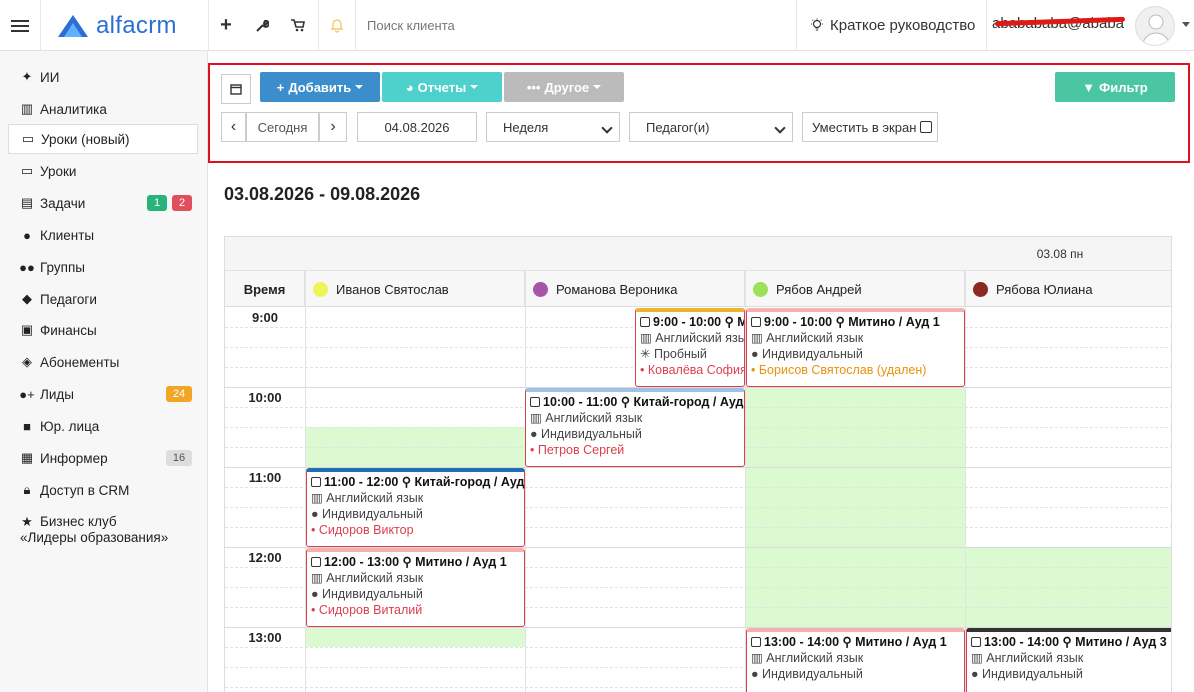  I want to click on sidebar-item-analytics: ▥ Аналитика, so click(103, 109).